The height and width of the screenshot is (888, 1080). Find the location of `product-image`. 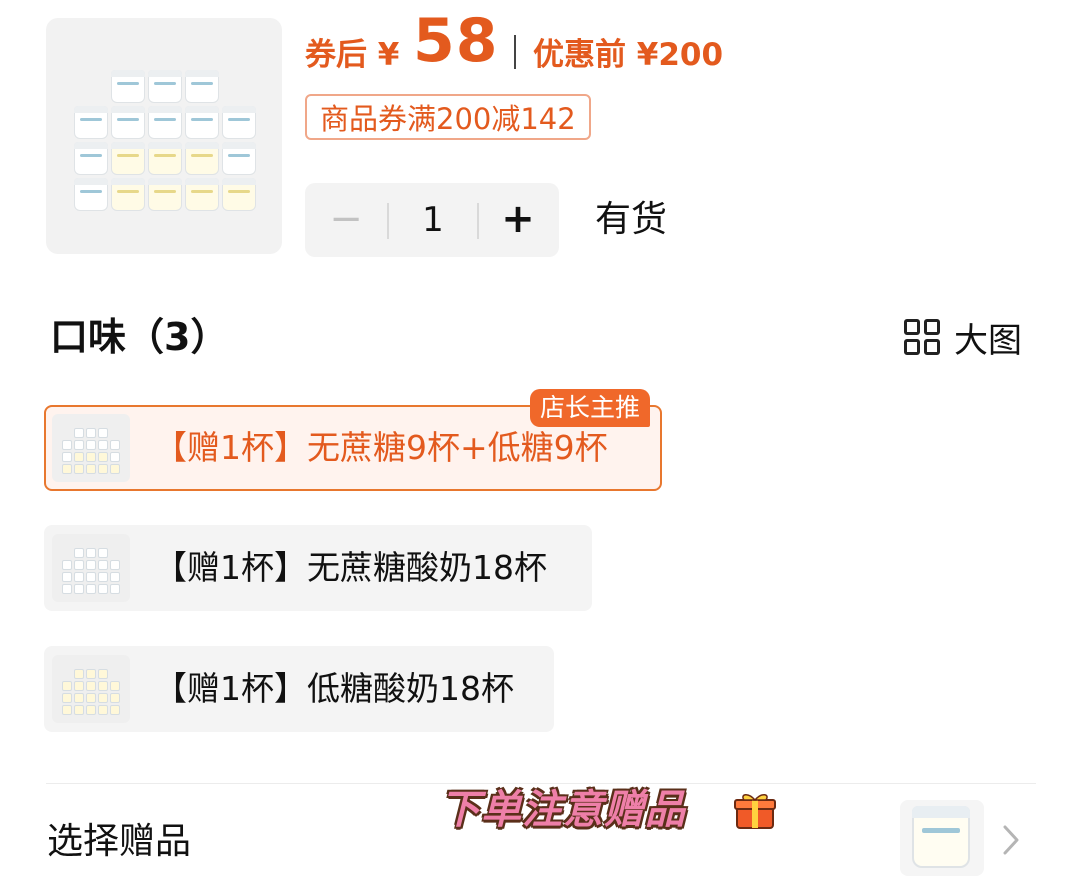

product-image is located at coordinates (164, 136).